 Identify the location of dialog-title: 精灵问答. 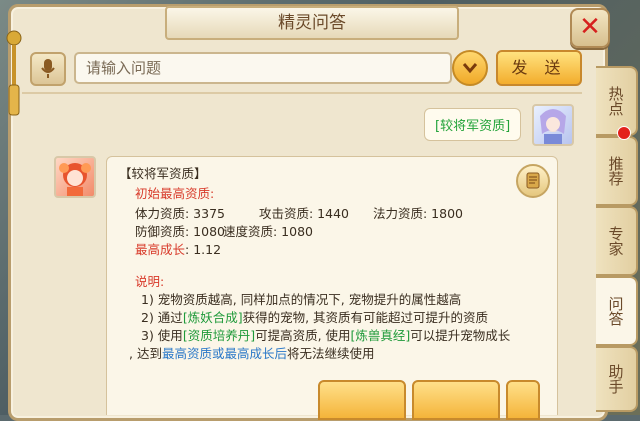
(312, 23).